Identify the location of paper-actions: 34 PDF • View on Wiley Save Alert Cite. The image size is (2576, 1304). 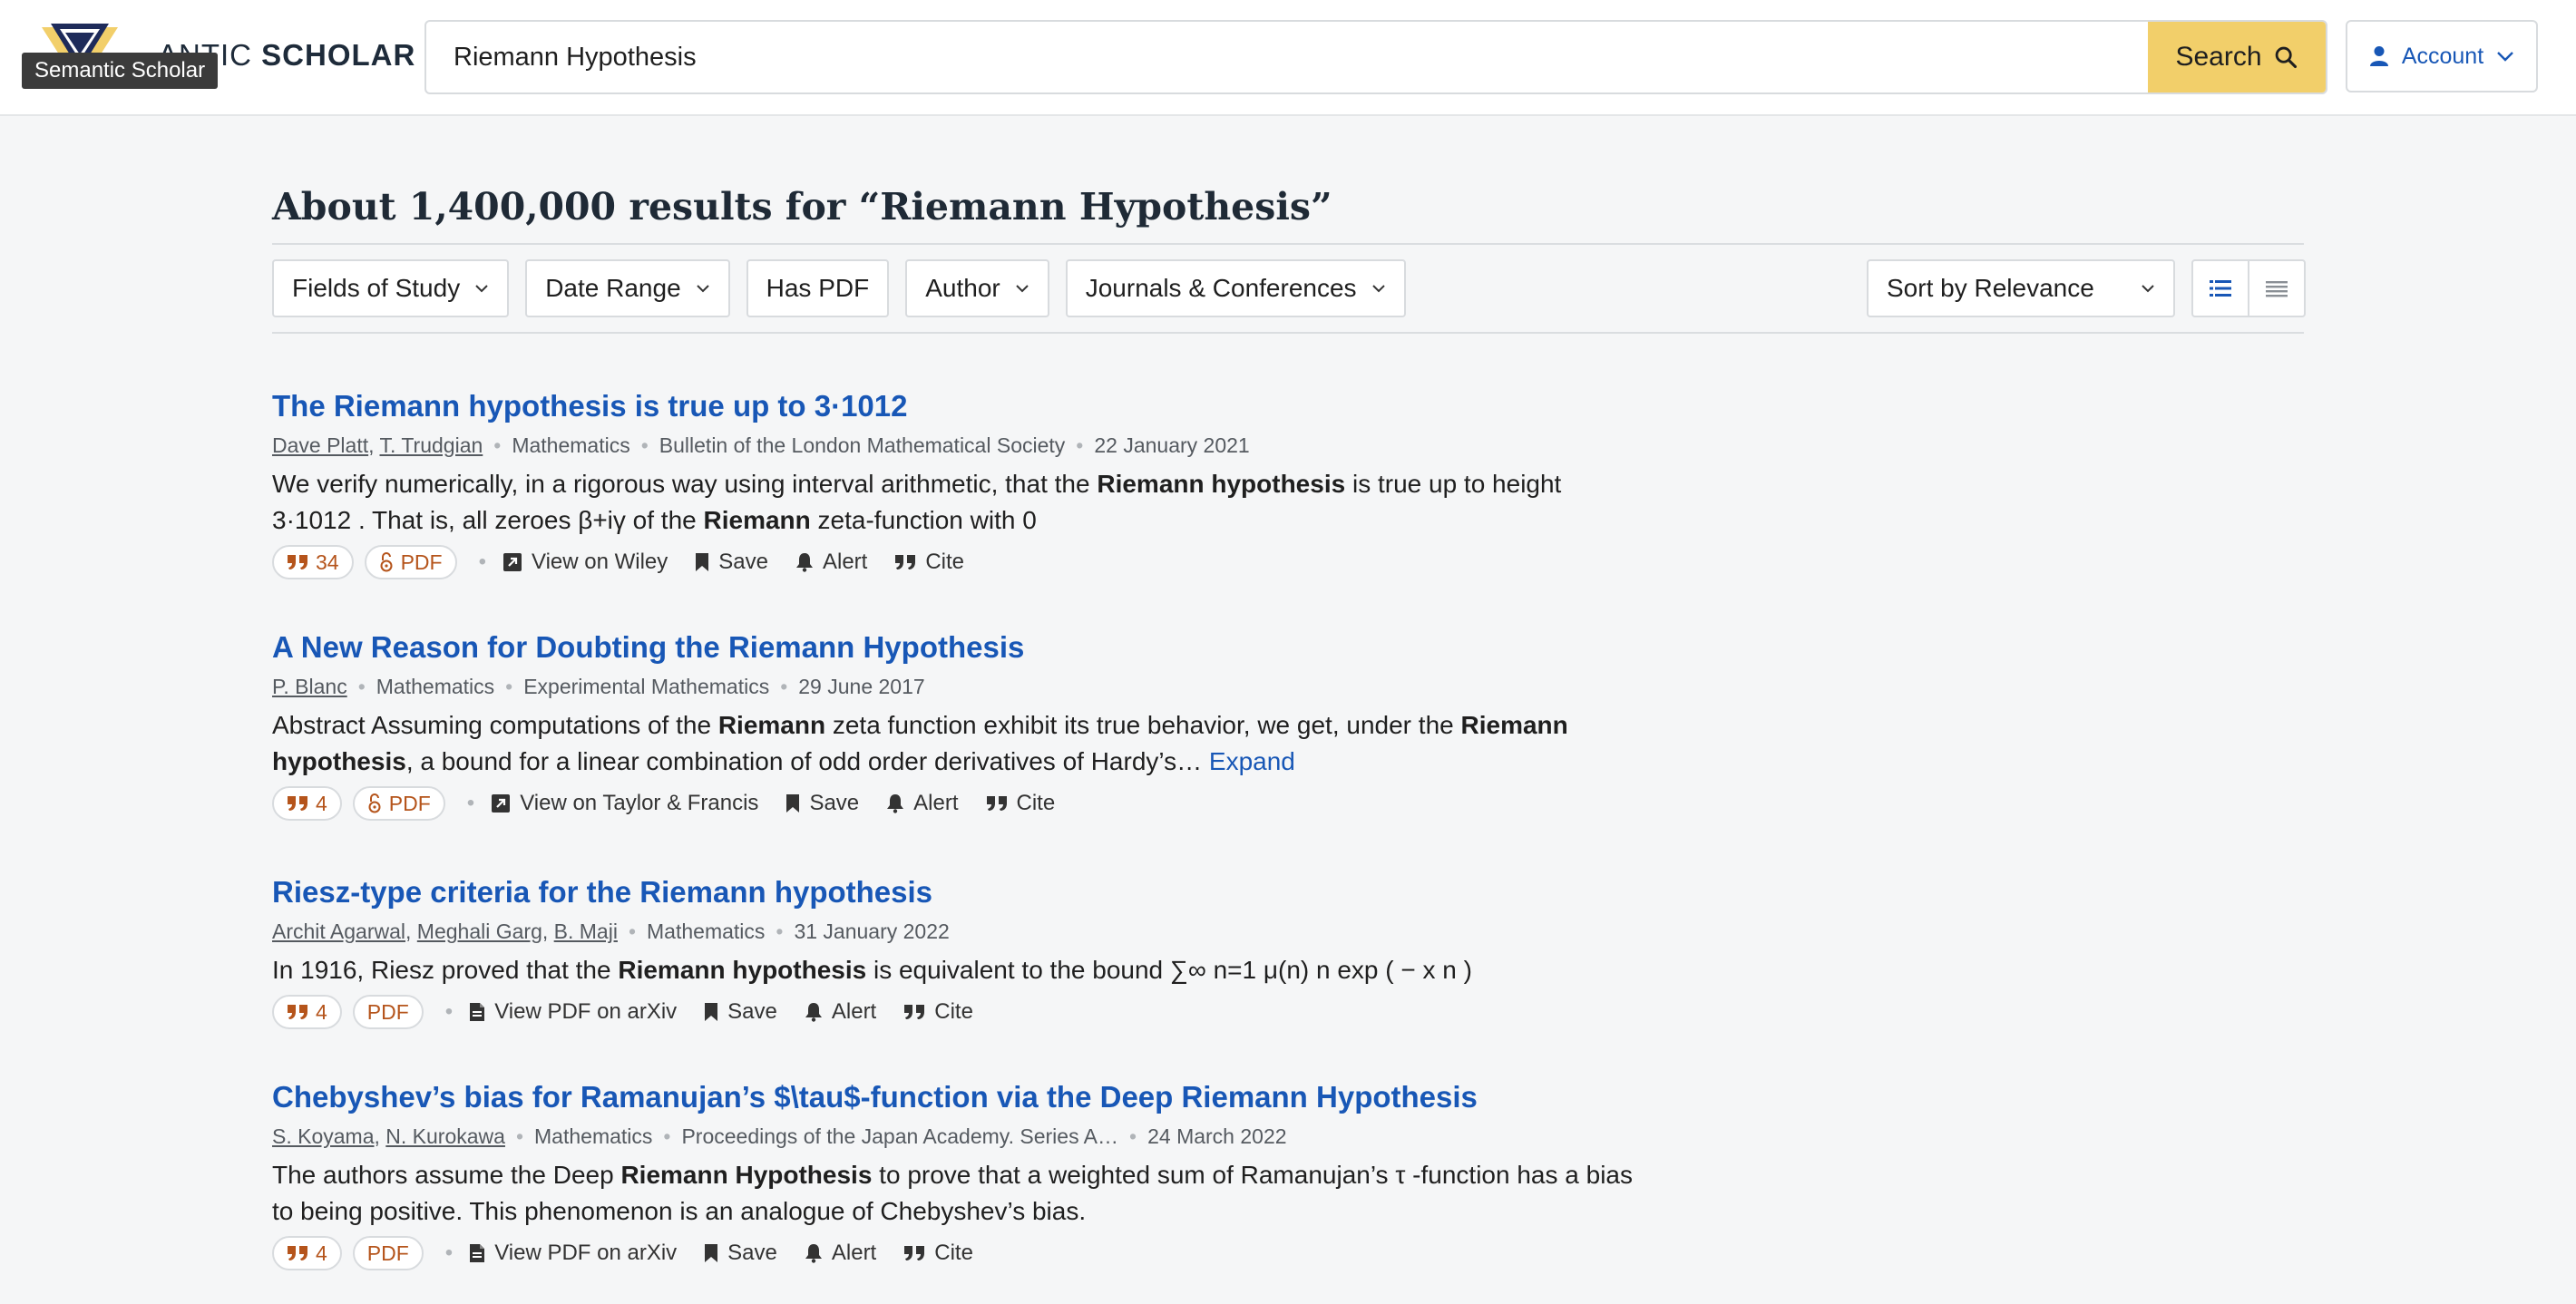
(952, 562).